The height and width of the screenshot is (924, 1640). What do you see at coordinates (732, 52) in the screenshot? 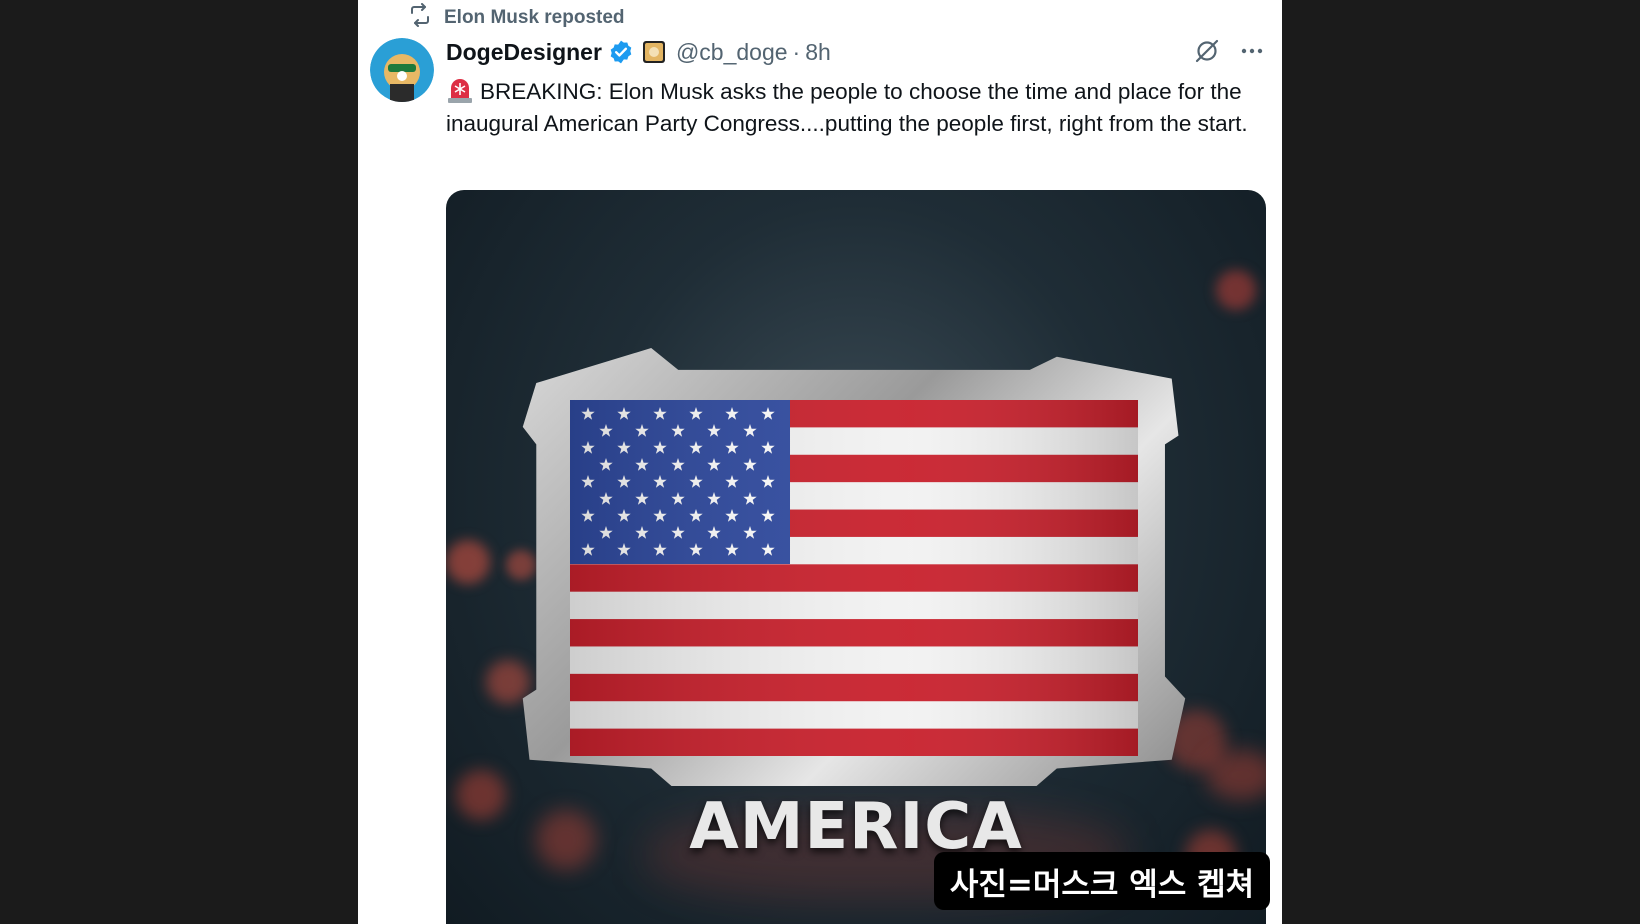
I see `handle: @cb_doge` at bounding box center [732, 52].